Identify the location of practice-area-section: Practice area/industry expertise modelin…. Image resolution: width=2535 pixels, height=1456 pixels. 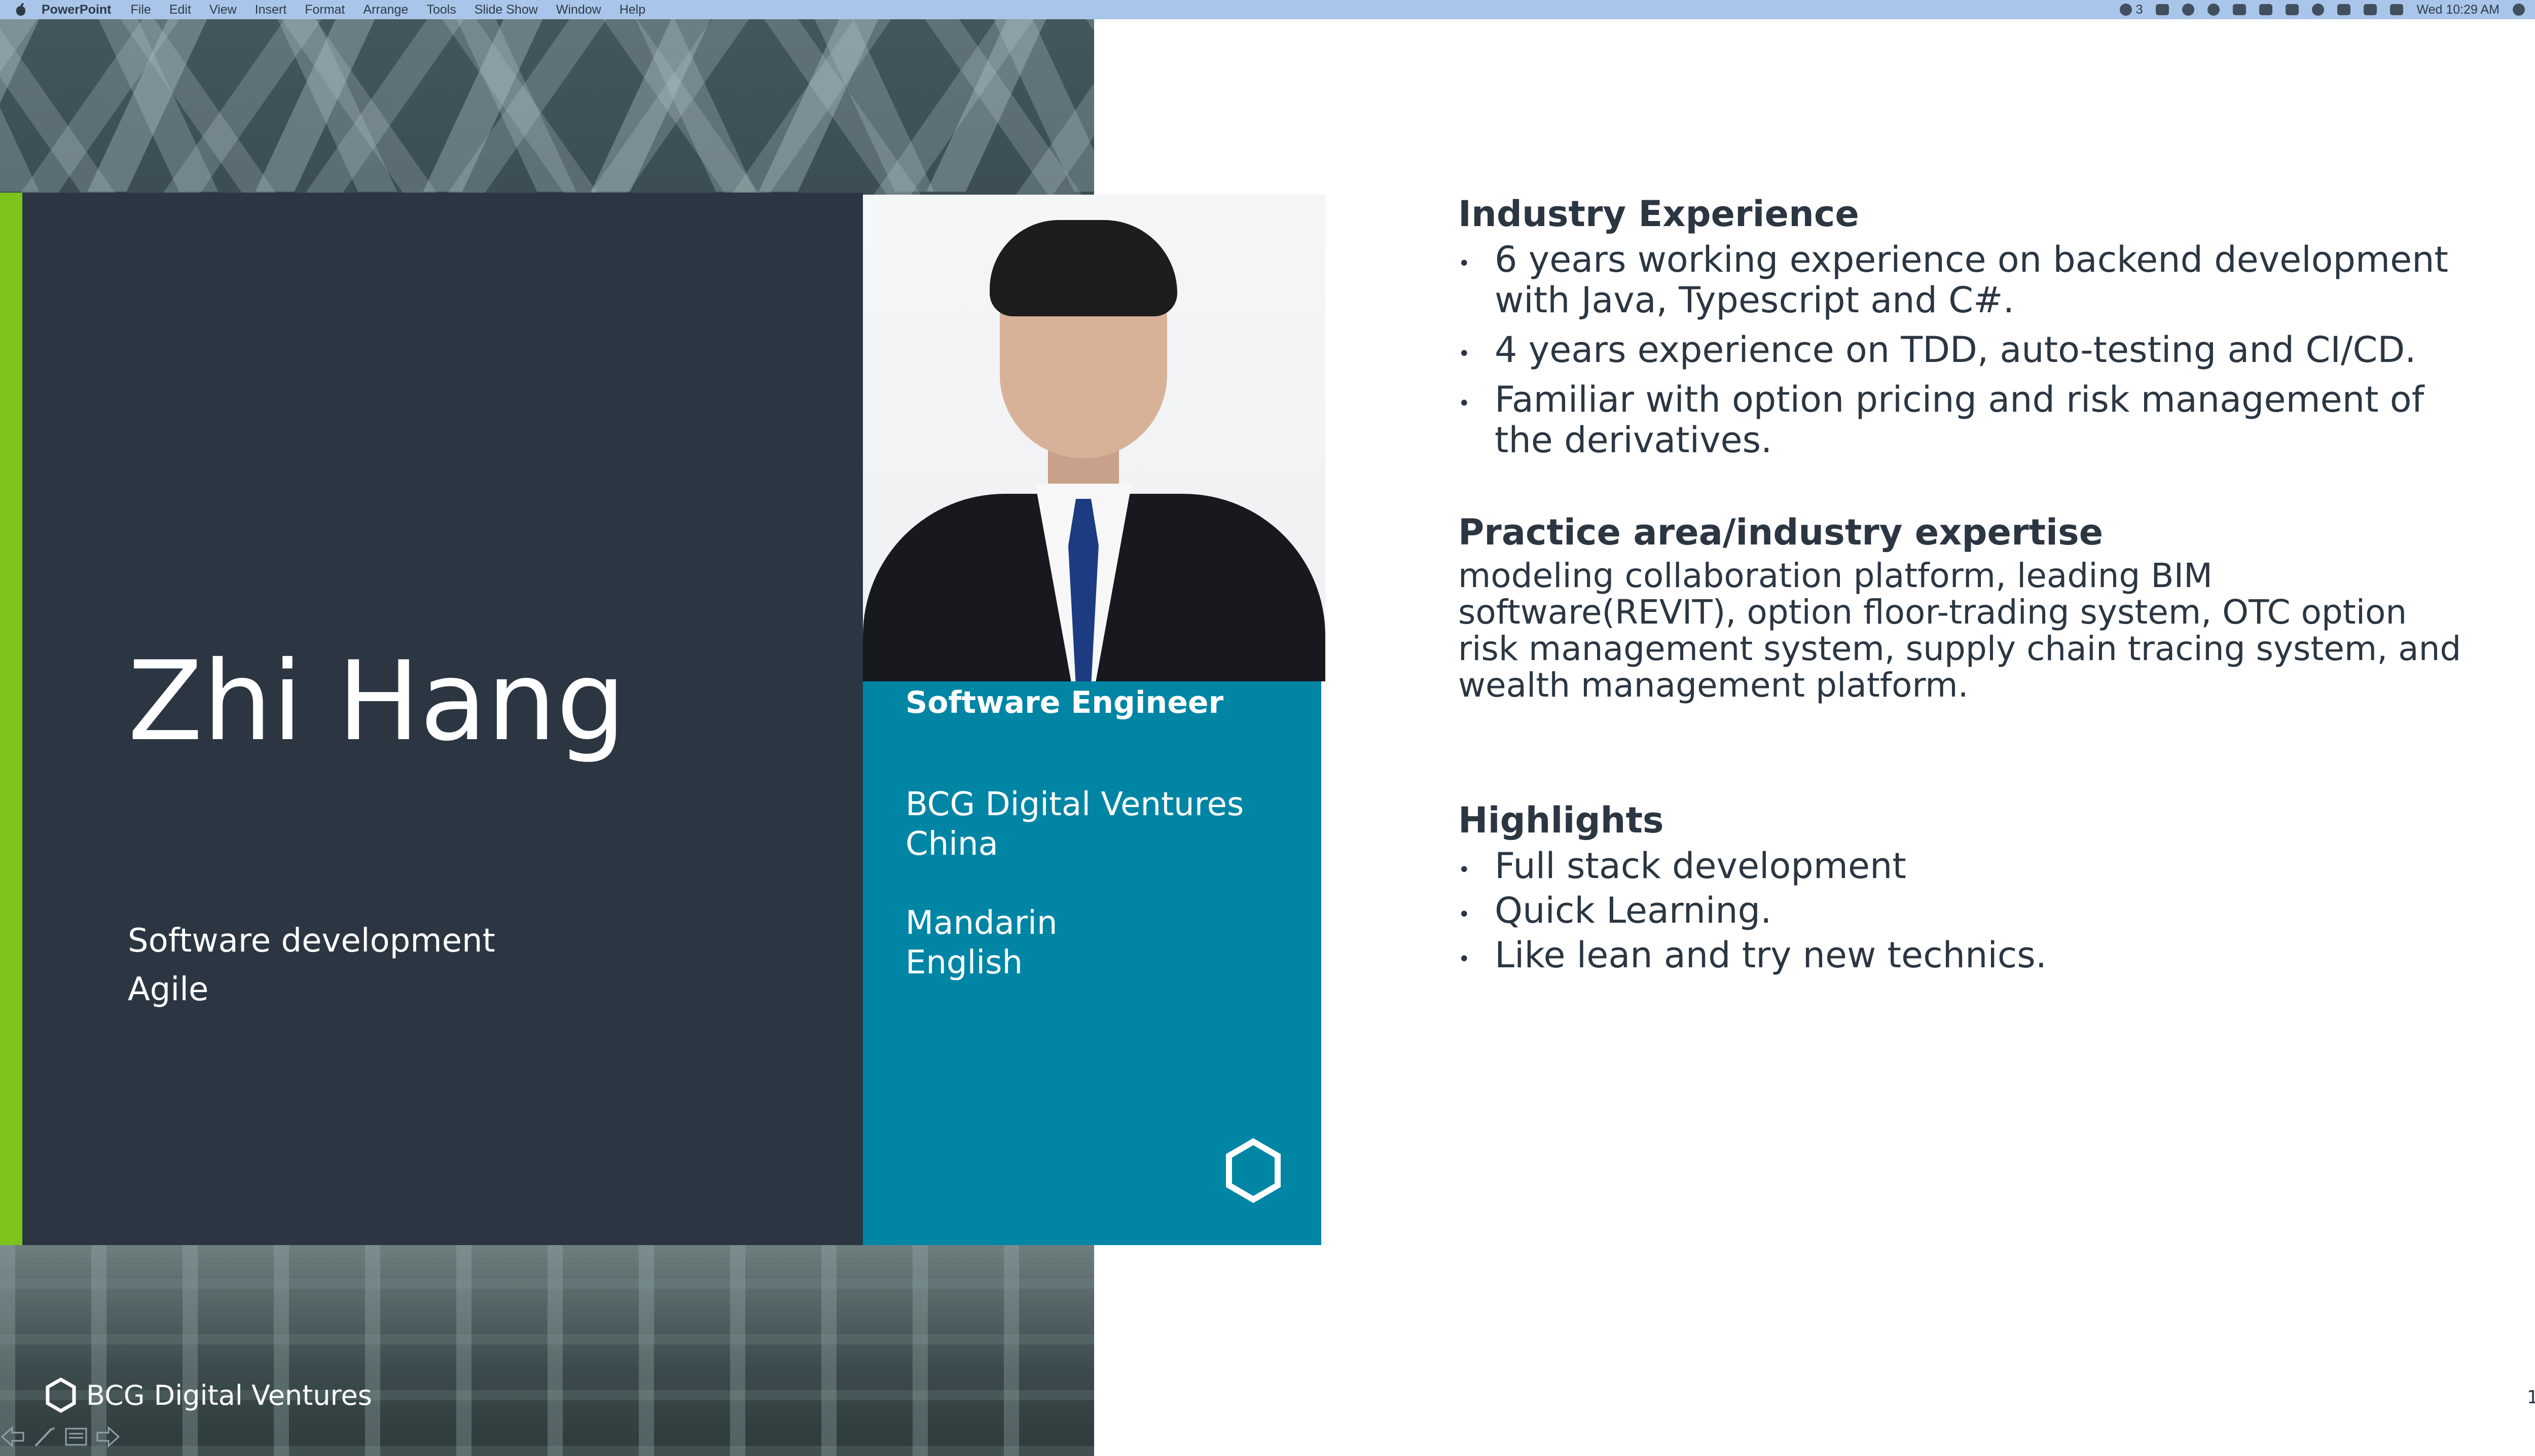
(1965, 606).